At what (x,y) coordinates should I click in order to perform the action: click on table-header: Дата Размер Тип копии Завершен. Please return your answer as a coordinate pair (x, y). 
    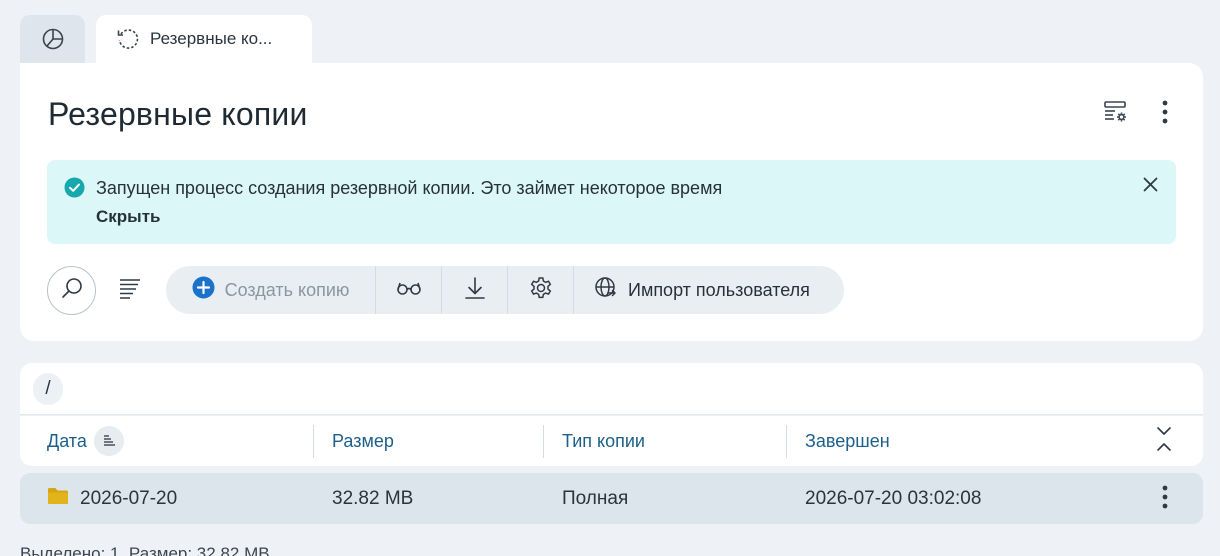
    Looking at the image, I should click on (611, 441).